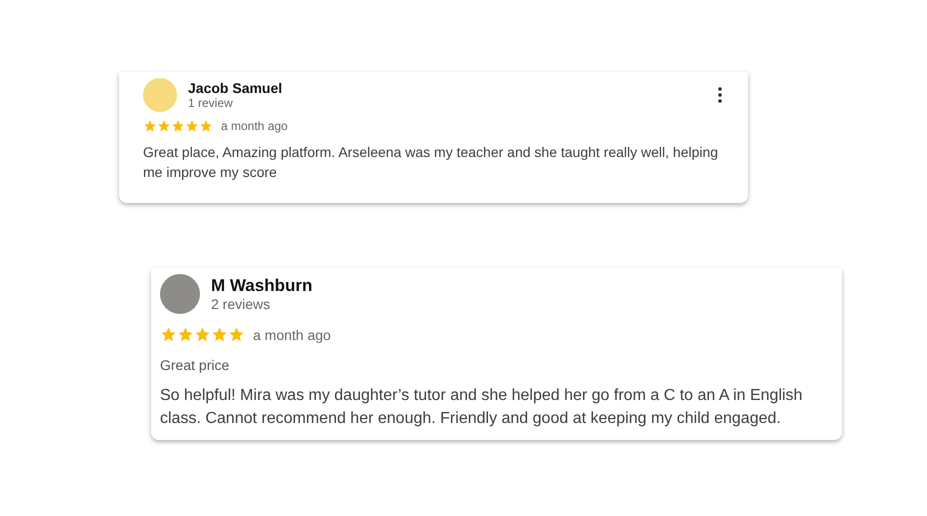 The image size is (927, 516). What do you see at coordinates (241, 304) in the screenshot?
I see `review-count: 2 reviews` at bounding box center [241, 304].